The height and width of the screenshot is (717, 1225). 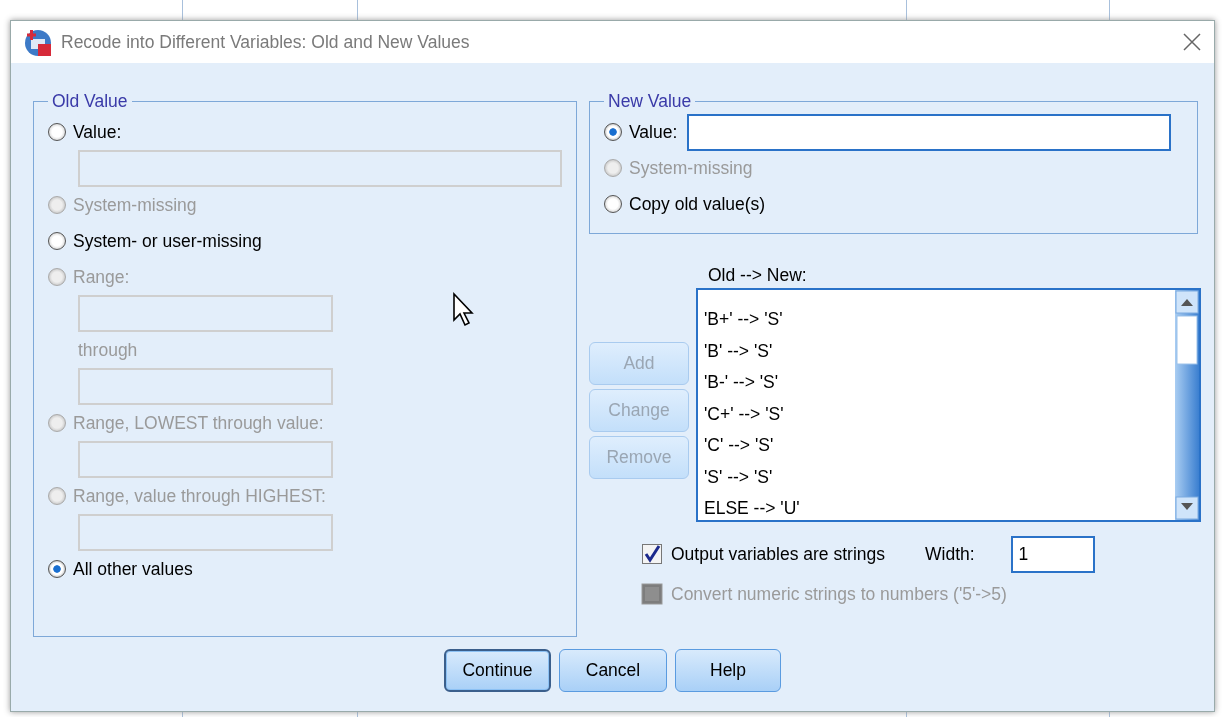 I want to click on group-title: New Value, so click(x=650, y=101).